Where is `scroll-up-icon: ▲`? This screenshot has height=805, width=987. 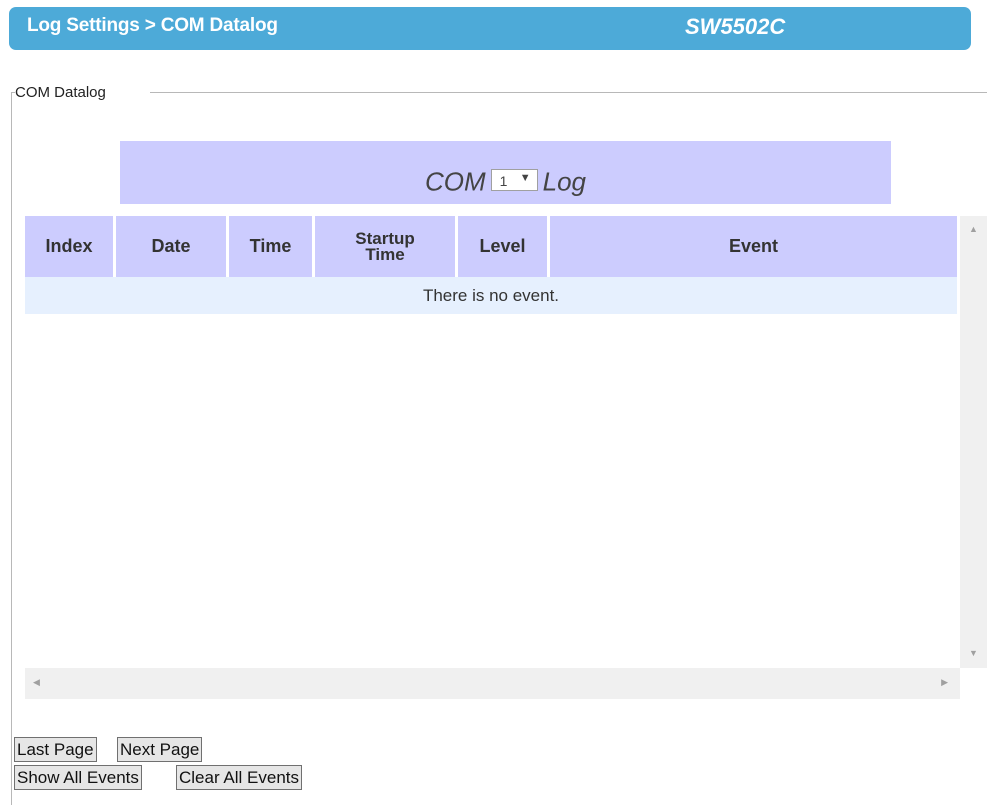
scroll-up-icon: ▲ is located at coordinates (973, 229).